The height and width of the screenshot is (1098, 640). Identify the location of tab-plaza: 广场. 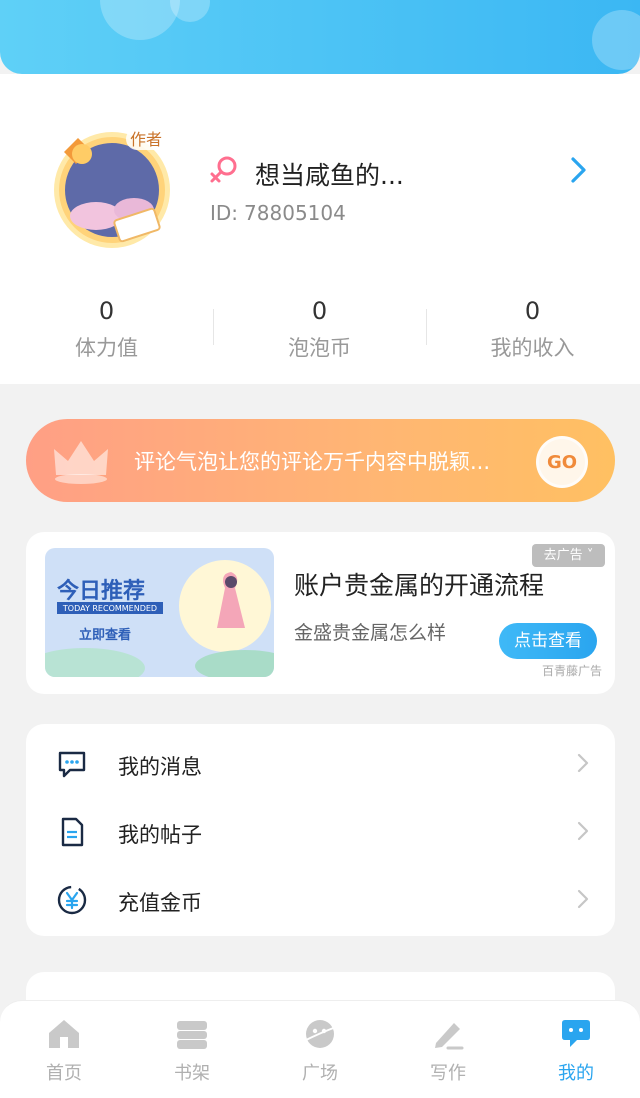
(320, 1049).